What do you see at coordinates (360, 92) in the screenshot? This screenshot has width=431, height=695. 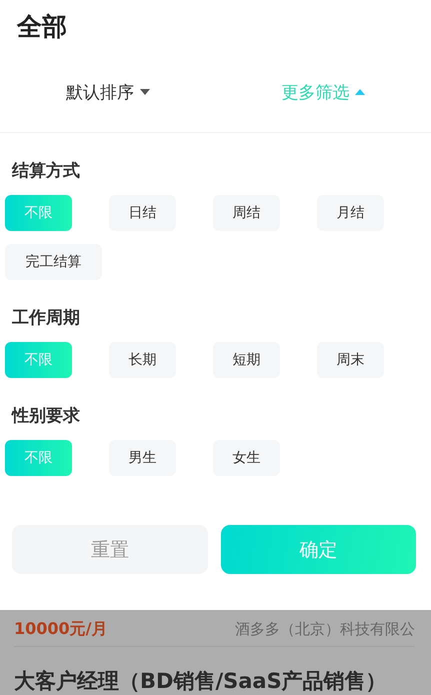 I see `caret-up-icon` at bounding box center [360, 92].